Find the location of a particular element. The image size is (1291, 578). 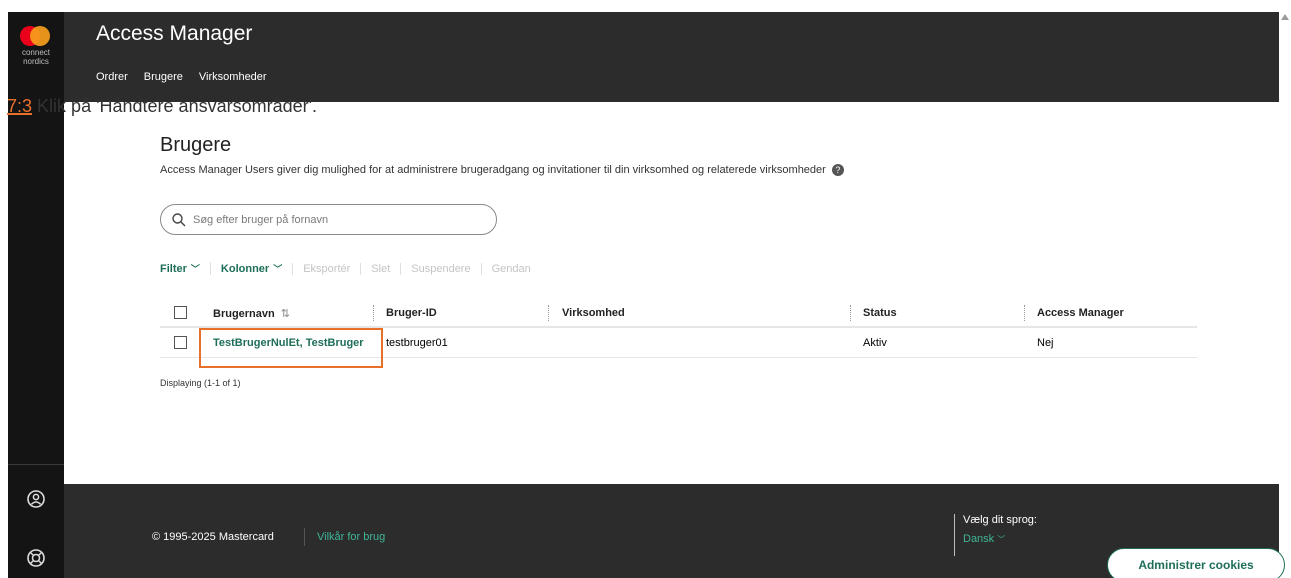

columns-dropdown: Kolonner ﹀ is located at coordinates (250, 268).